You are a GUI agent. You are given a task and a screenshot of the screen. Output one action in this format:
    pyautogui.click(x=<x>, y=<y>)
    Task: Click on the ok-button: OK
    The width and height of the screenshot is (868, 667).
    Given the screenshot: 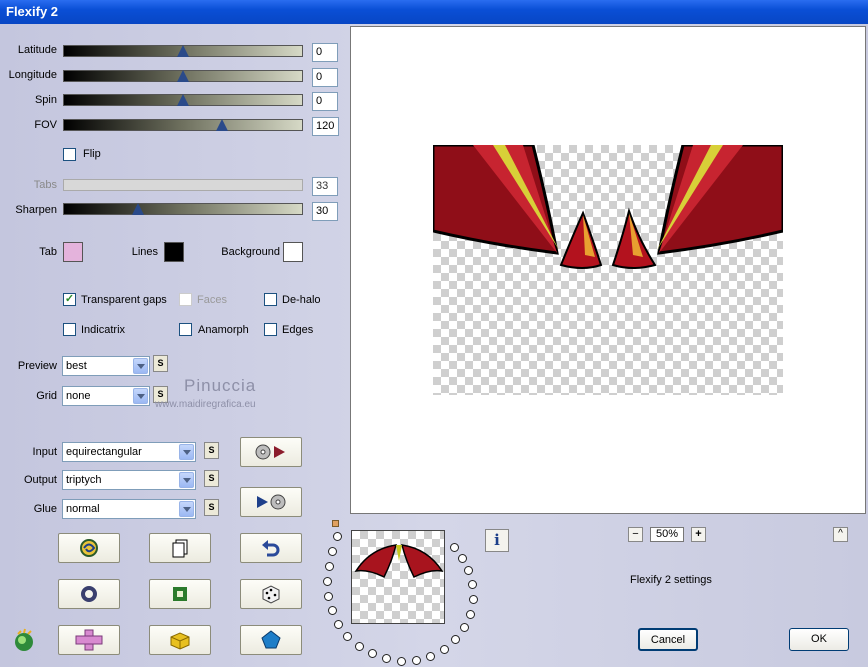 What is the action you would take?
    pyautogui.click(x=819, y=639)
    